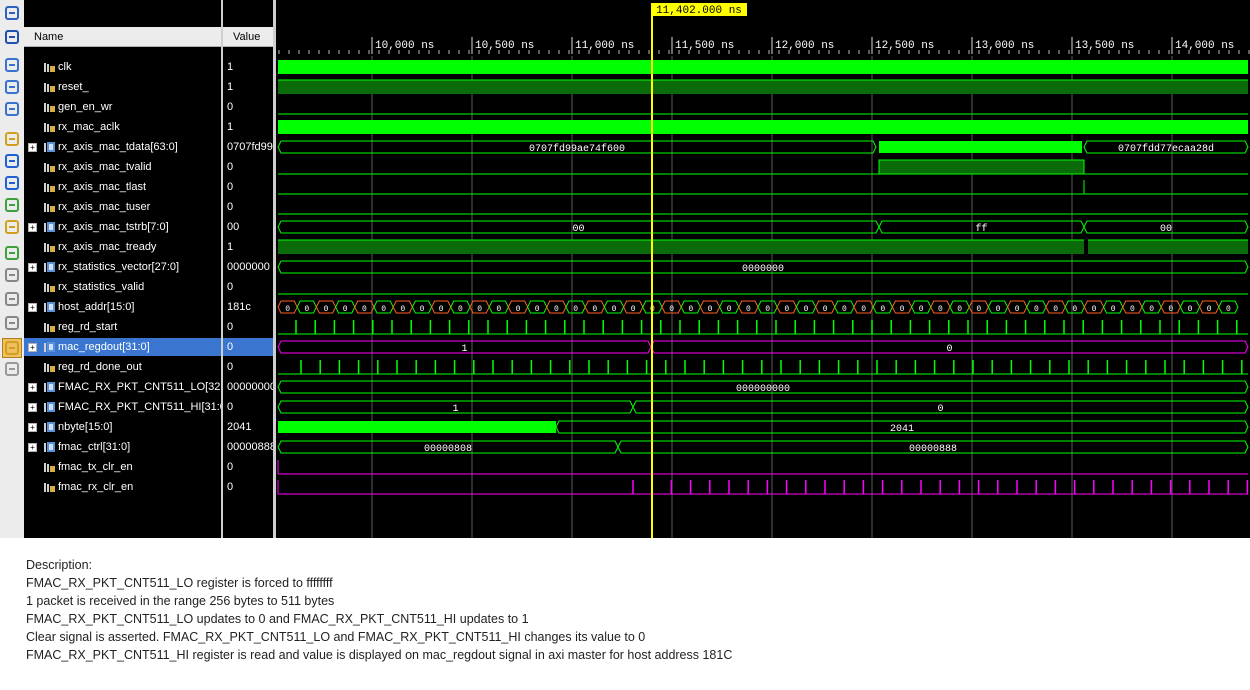 This screenshot has height=690, width=1250. What do you see at coordinates (104, 347) in the screenshot?
I see `signal-name: mac_regdout[31:0]` at bounding box center [104, 347].